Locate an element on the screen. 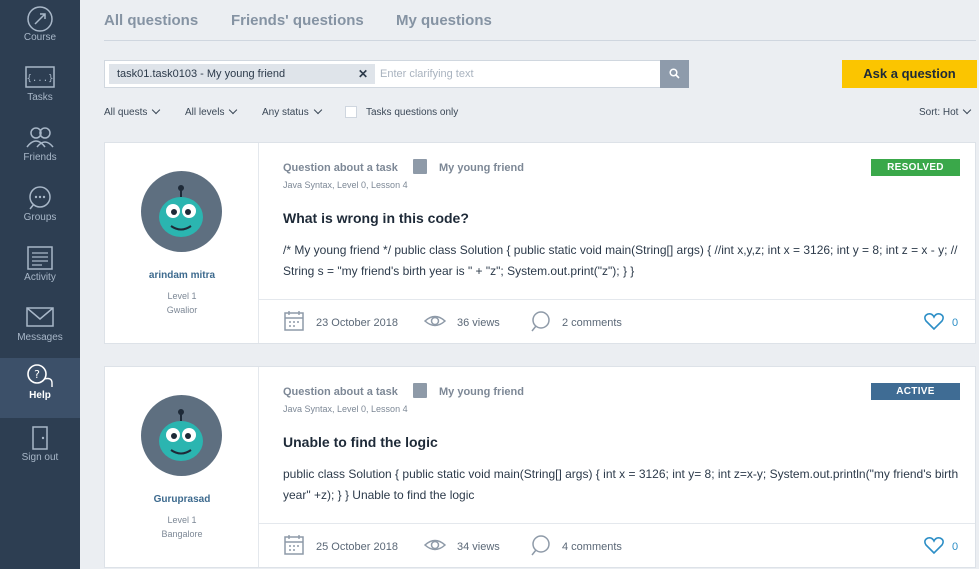  status-badge: RESOLVED is located at coordinates (915, 167).